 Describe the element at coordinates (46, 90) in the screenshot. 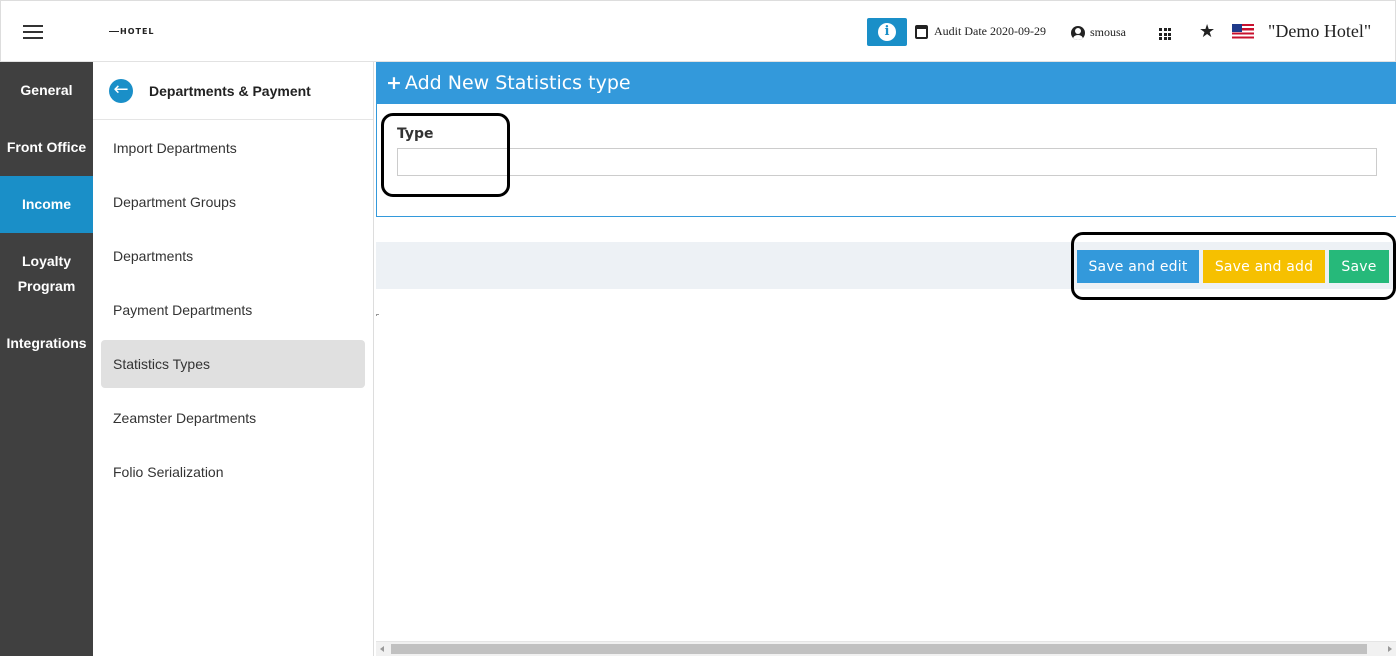

I see `nav-item-general: General` at that location.